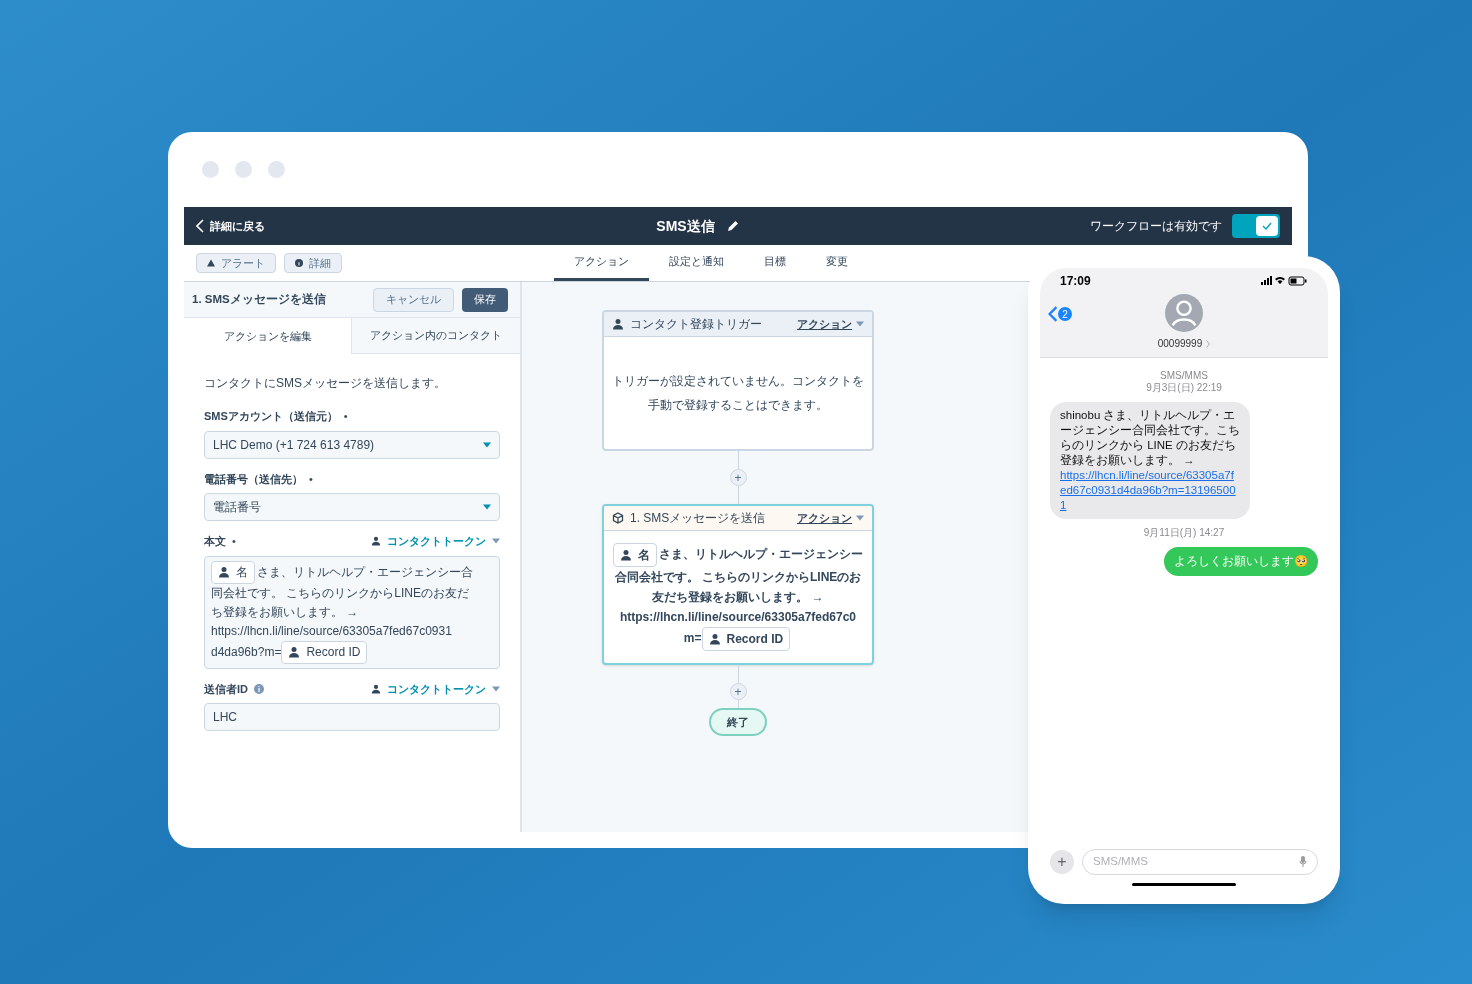  Describe the element at coordinates (1184, 313) in the screenshot. I see `avatar-icon` at that location.